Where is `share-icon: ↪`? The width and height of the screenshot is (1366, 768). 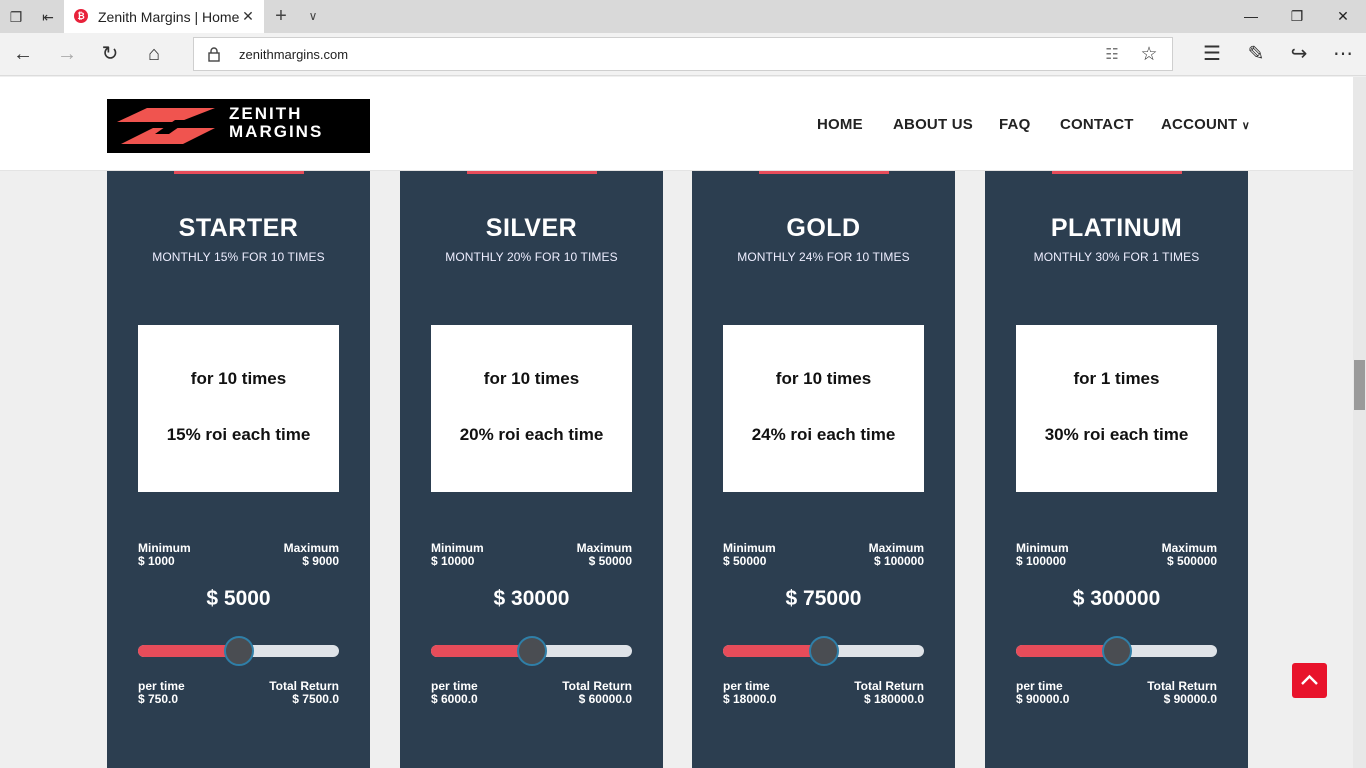
share-icon: ↪ is located at coordinates (1299, 54).